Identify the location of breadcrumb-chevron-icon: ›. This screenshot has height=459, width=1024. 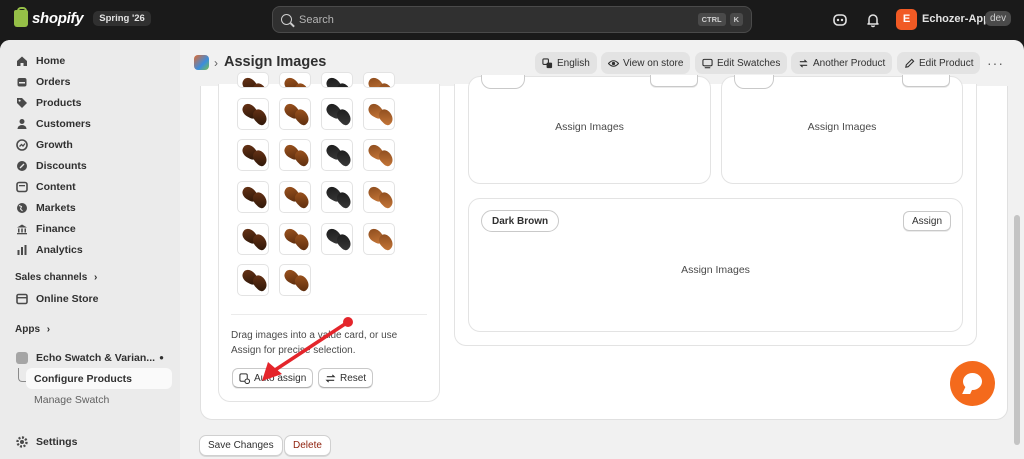
(216, 63).